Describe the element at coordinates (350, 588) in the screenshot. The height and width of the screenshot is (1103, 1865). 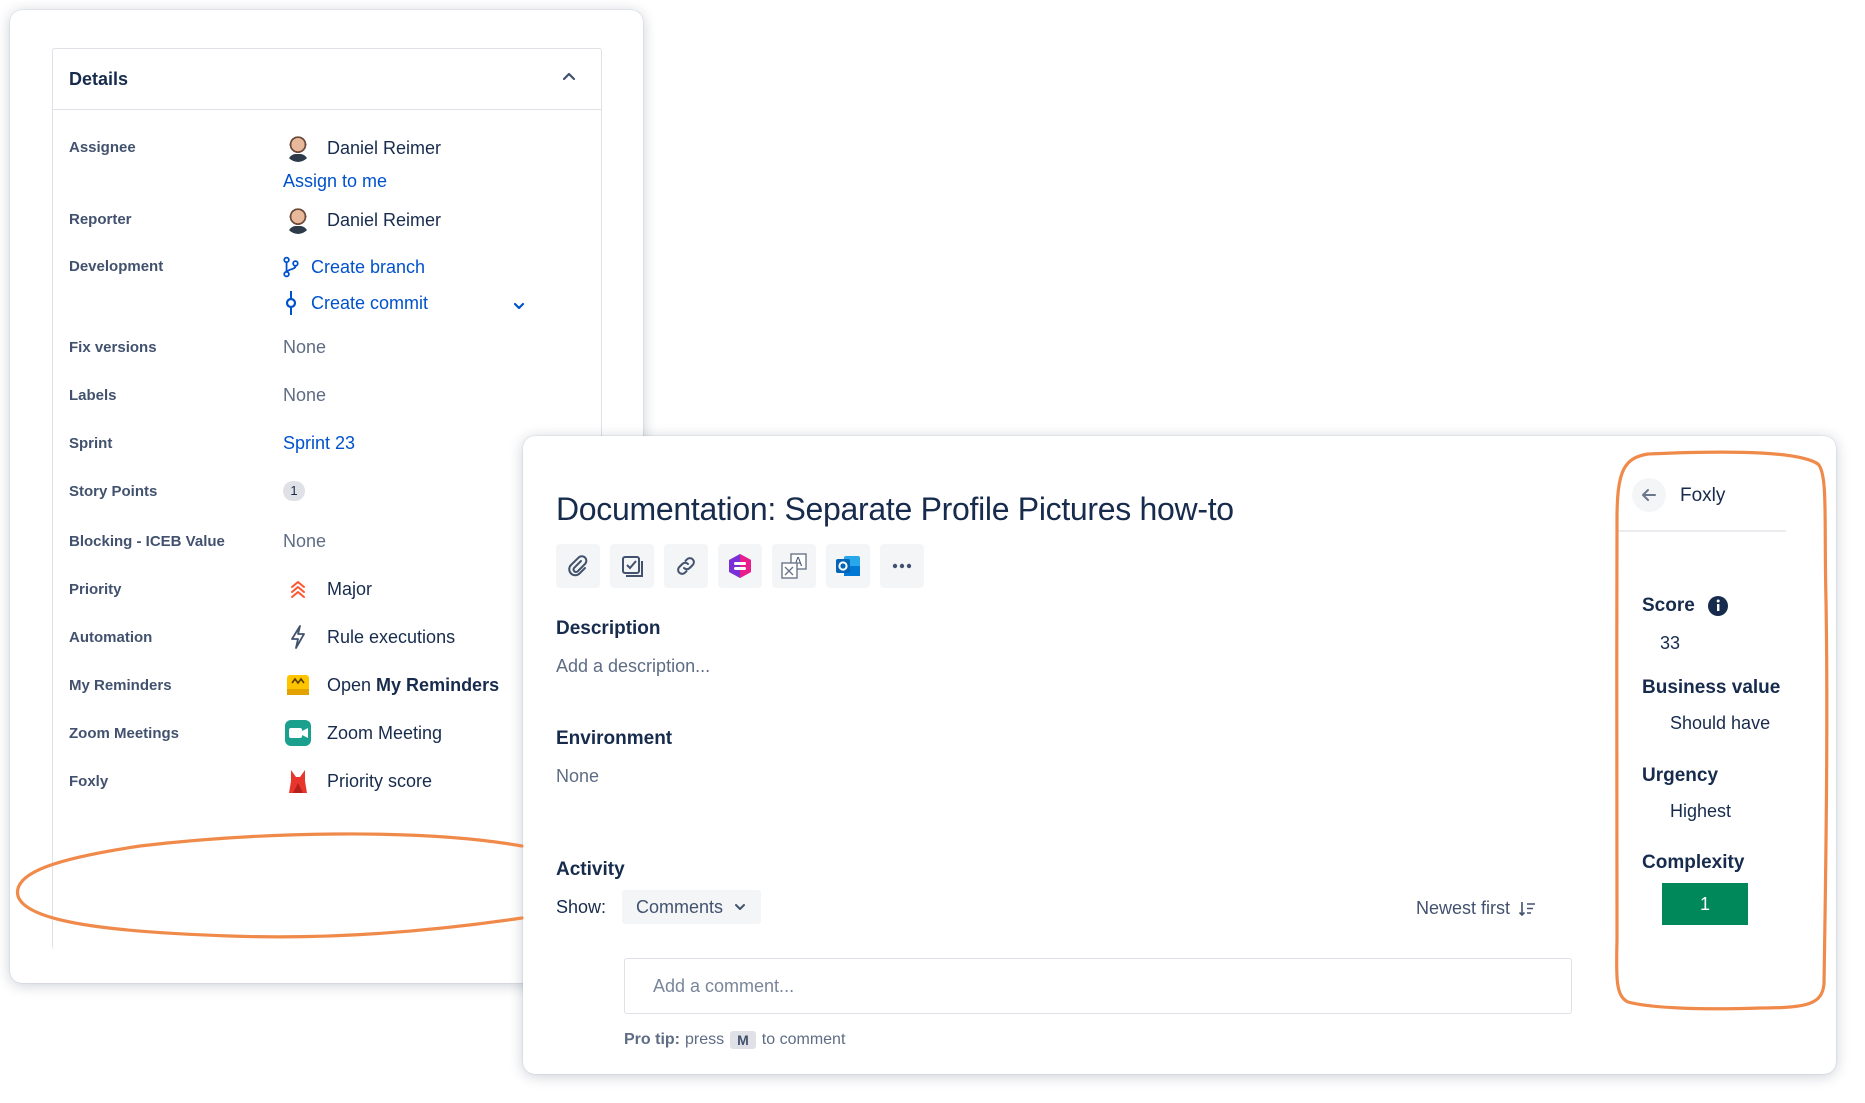
I see `priority-label: Major` at that location.